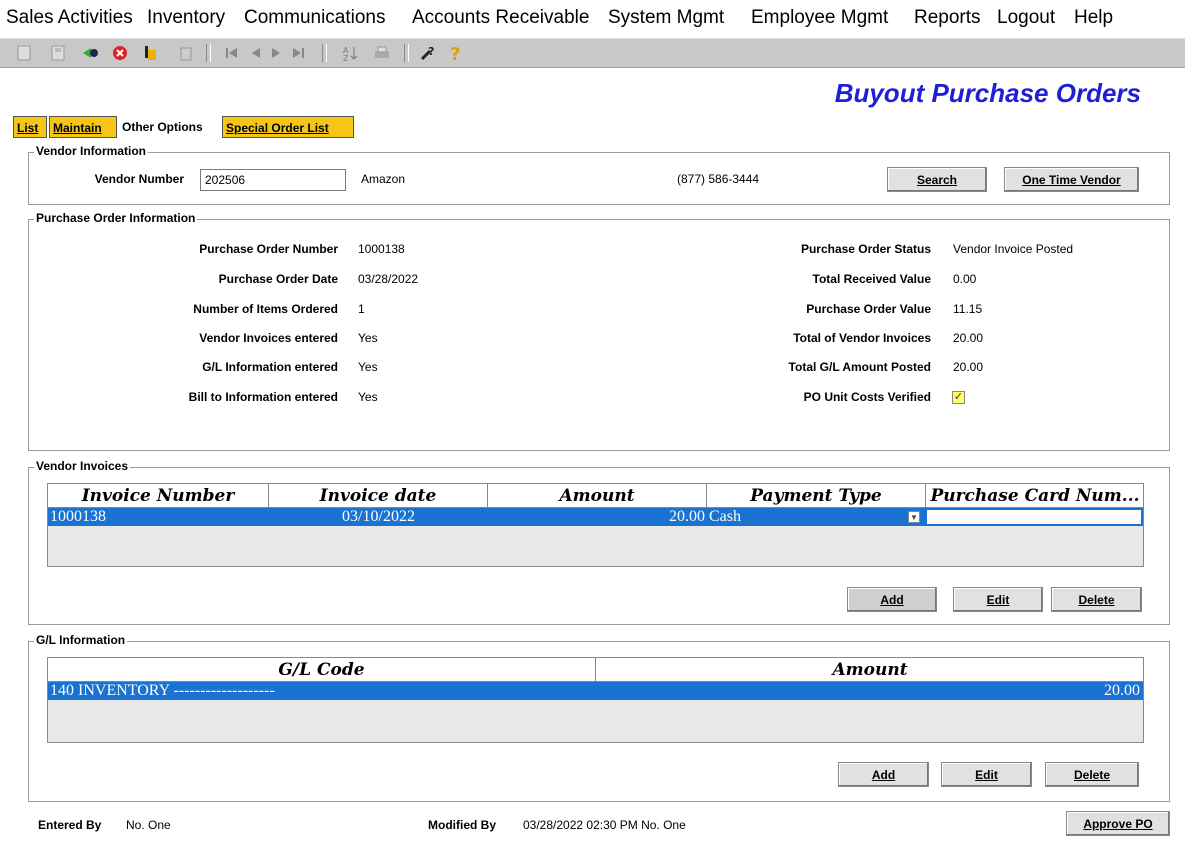 Image resolution: width=1185 pixels, height=843 pixels. What do you see at coordinates (263, 397) in the screenshot?
I see `bill-to-entered-label: Bill to Information entered` at bounding box center [263, 397].